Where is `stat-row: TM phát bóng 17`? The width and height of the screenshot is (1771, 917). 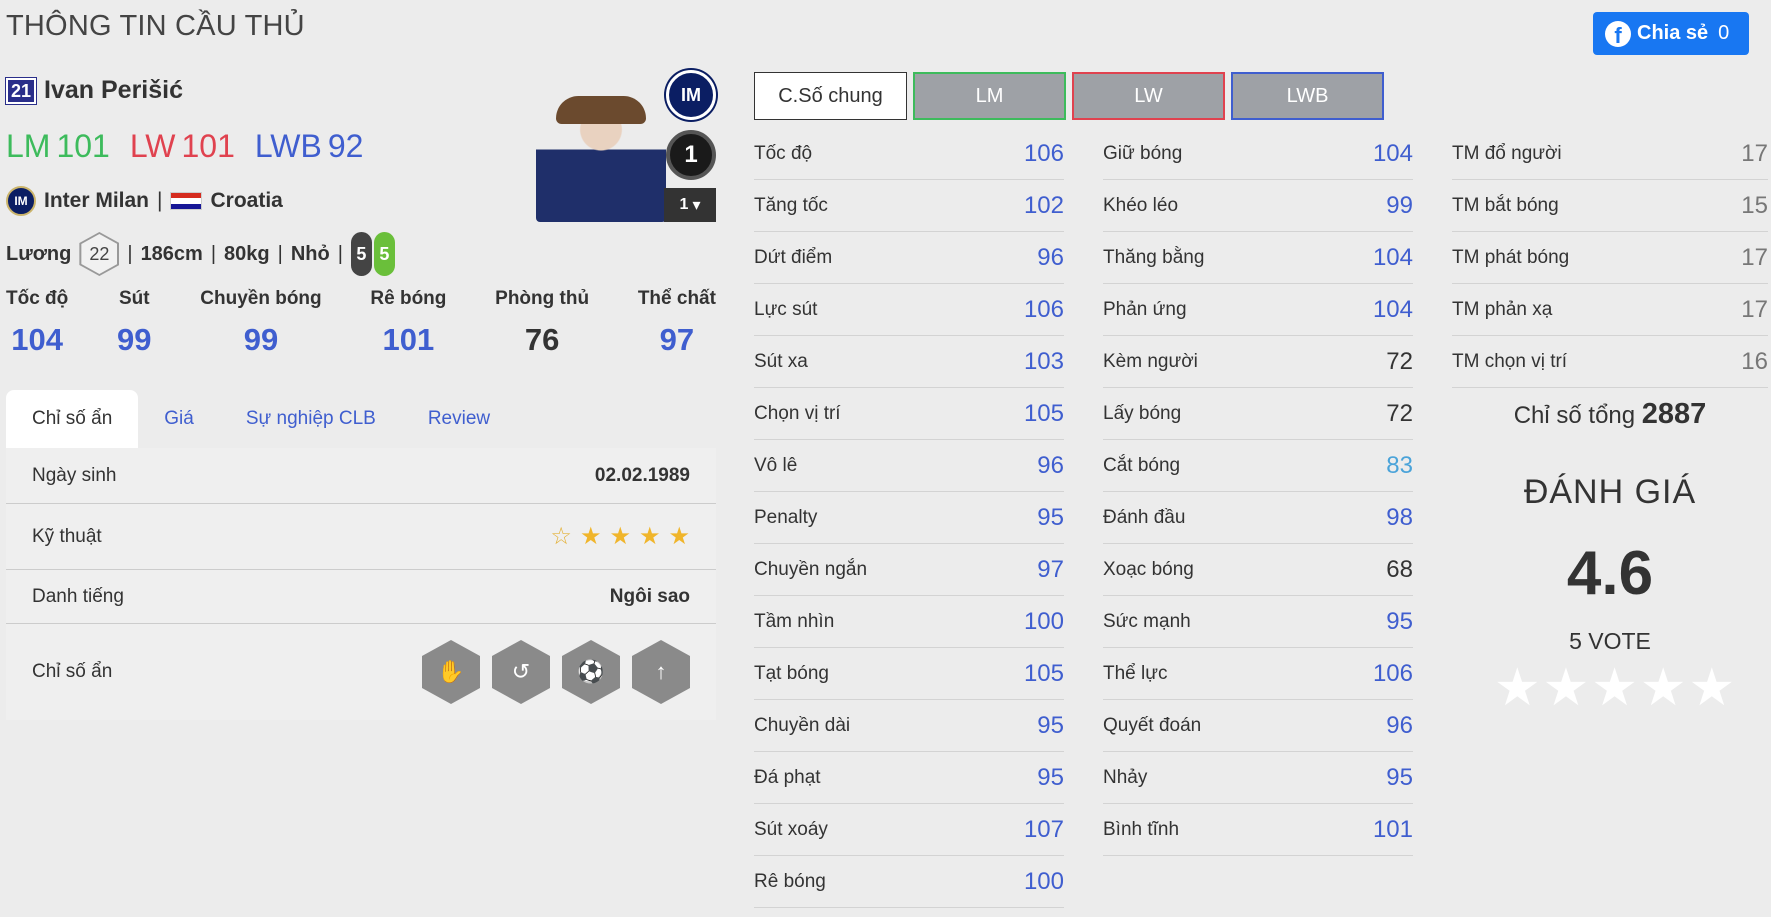 stat-row: TM phát bóng 17 is located at coordinates (1610, 258).